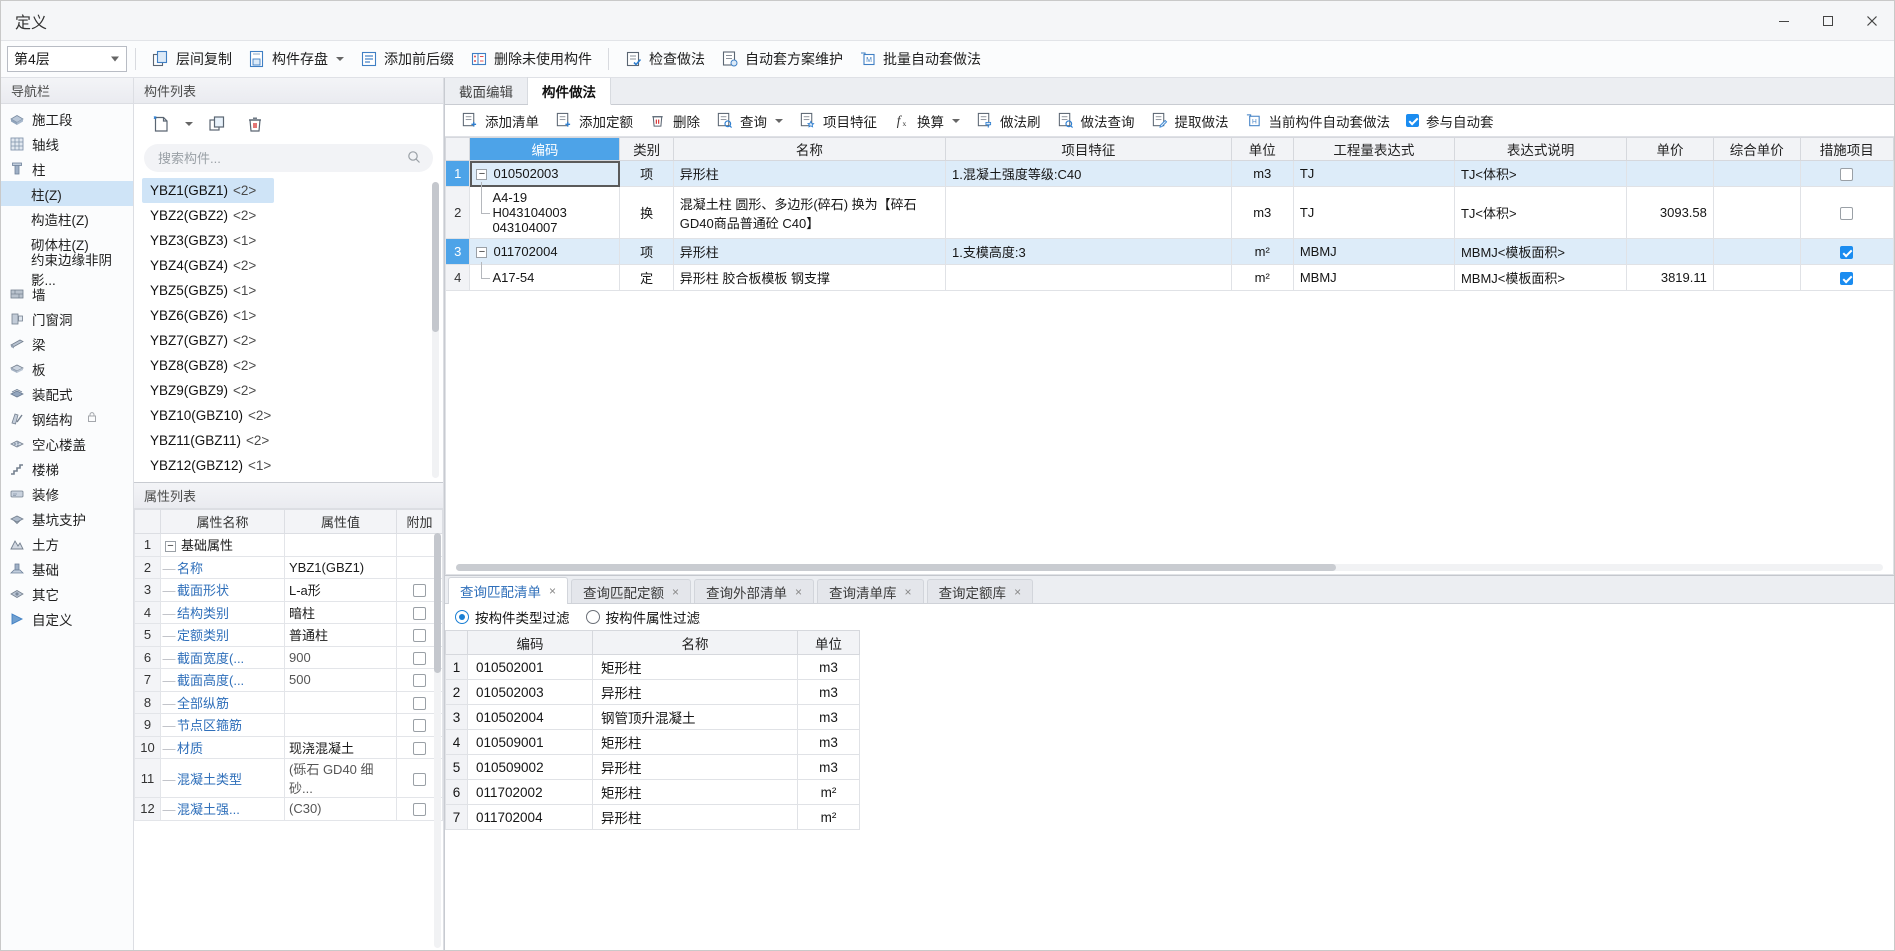 The image size is (1895, 951). What do you see at coordinates (296, 59) in the screenshot?
I see `save-component-button: 构件存盘` at bounding box center [296, 59].